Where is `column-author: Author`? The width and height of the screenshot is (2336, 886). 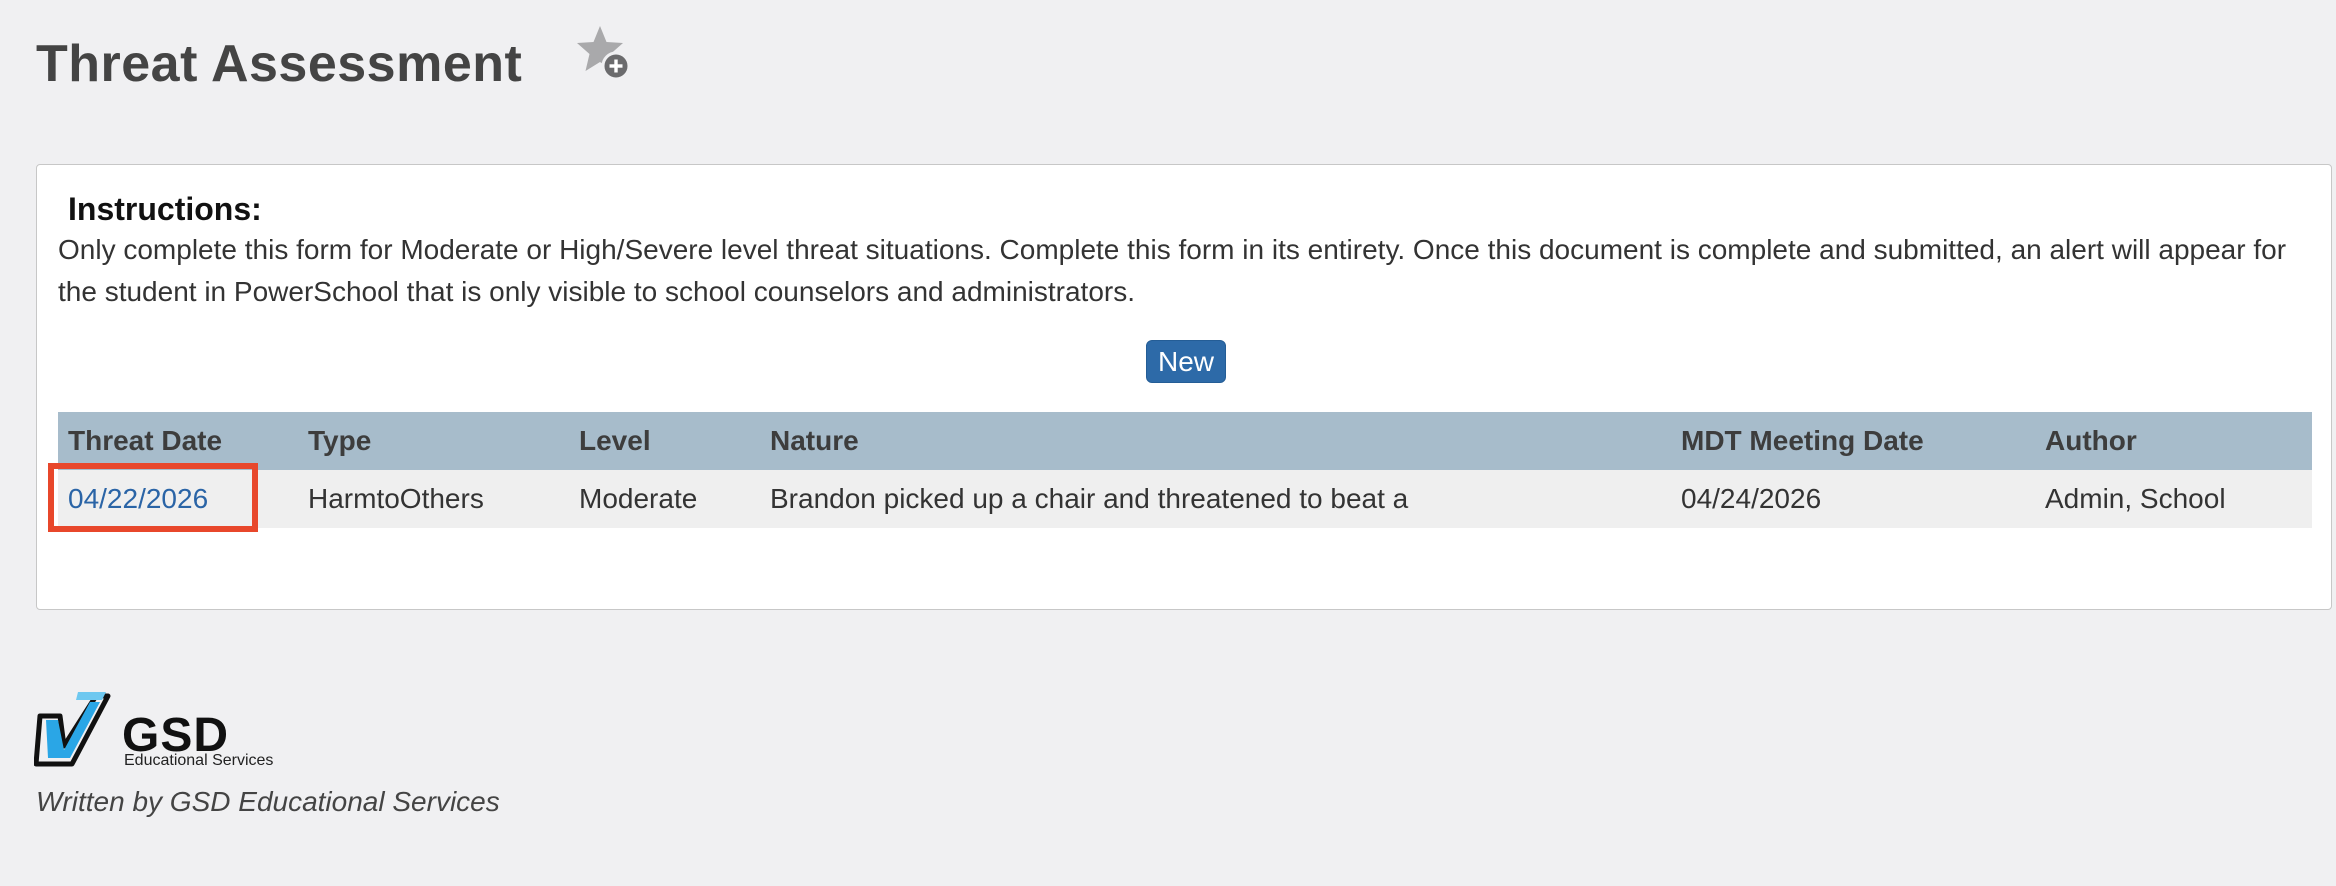
column-author: Author is located at coordinates (2173, 441).